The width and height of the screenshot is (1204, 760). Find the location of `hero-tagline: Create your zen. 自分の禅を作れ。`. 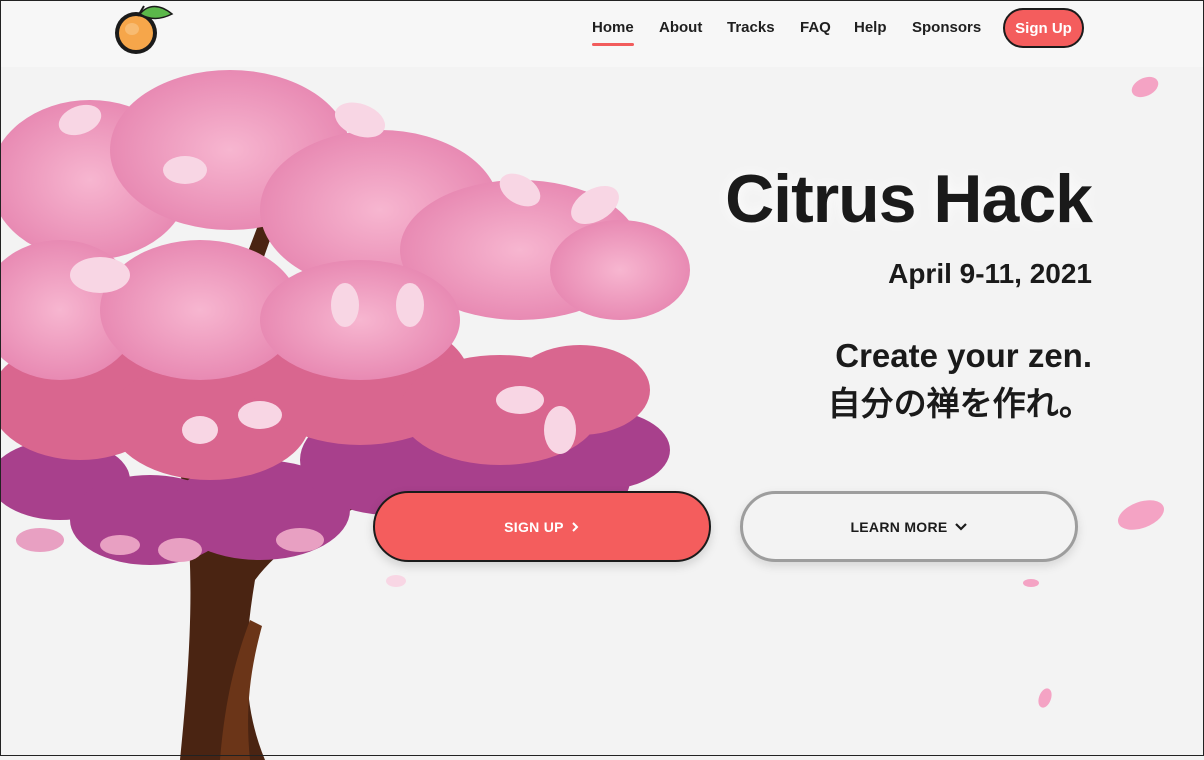

hero-tagline: Create your zen. 自分の禅を作れ。 is located at coordinates (960, 380).